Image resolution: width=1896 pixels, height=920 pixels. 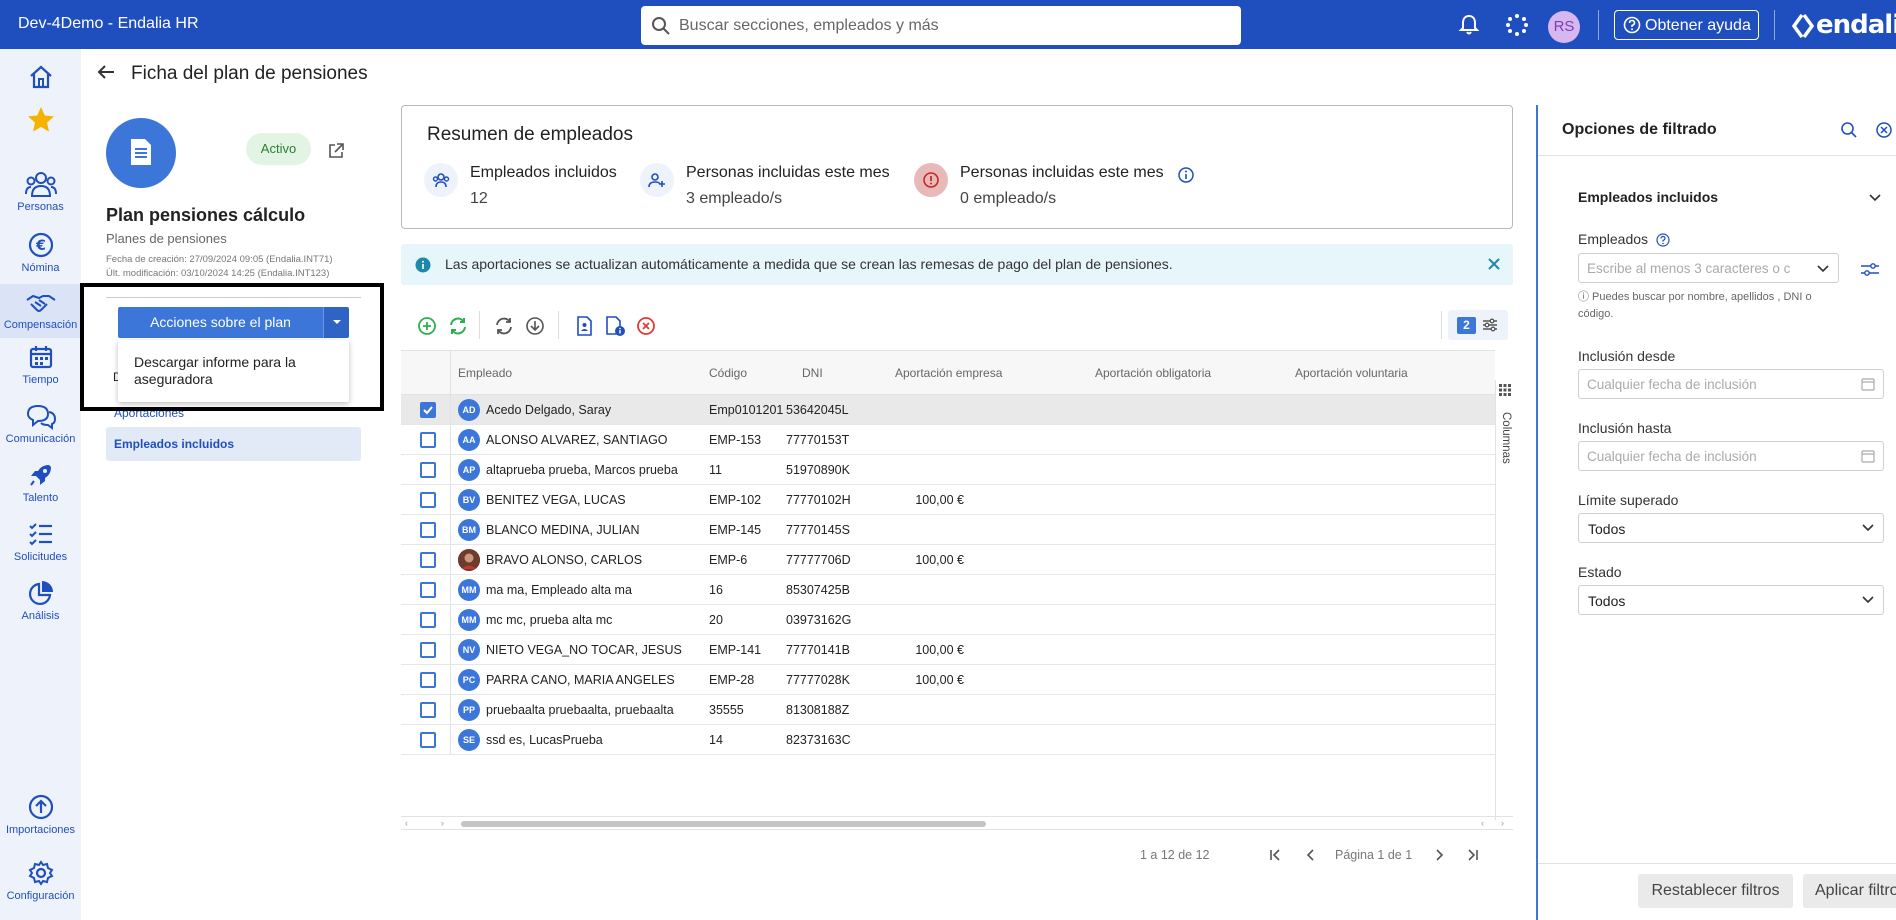 I want to click on stat-label: Personas incluidas este mes, so click(x=1062, y=172).